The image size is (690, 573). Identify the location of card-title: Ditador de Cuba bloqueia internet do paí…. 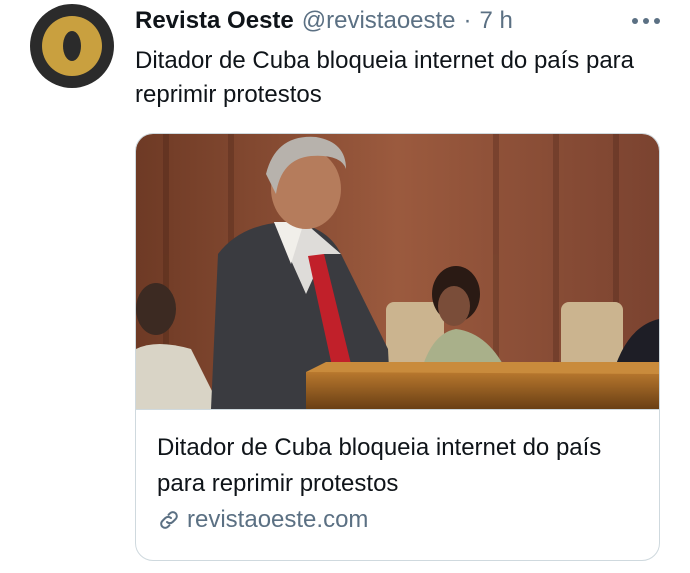
(397, 466).